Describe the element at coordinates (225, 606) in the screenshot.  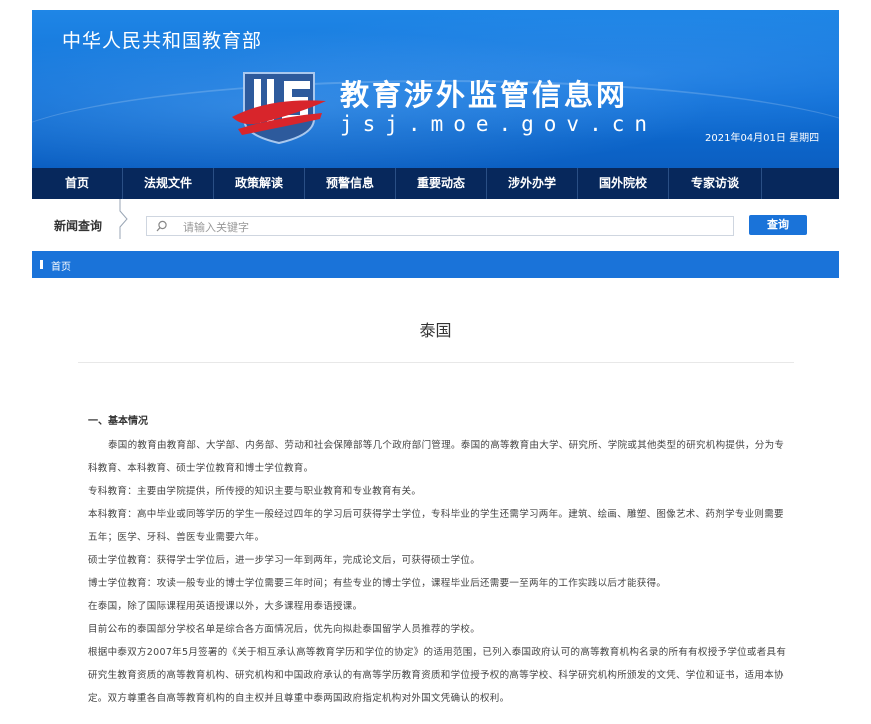
I see `article-paragraph: 在泰国，除了国际课程用英语授课以外，大多课程用泰语授课。` at that location.